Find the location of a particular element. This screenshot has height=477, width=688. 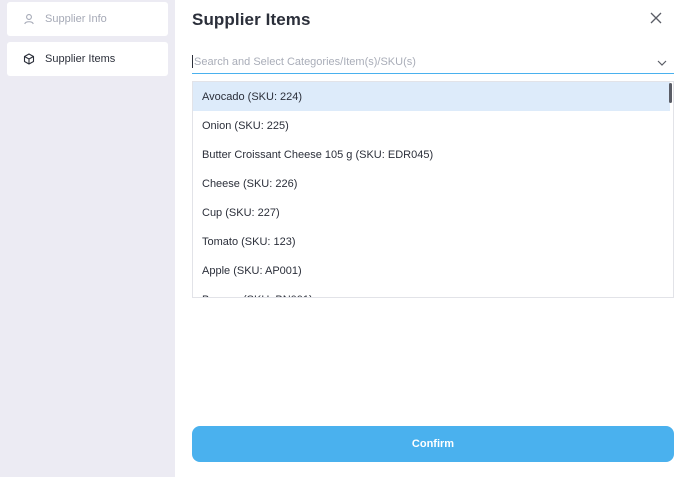

dropdown-option: Banana (SKU: BN001) is located at coordinates (431, 291).